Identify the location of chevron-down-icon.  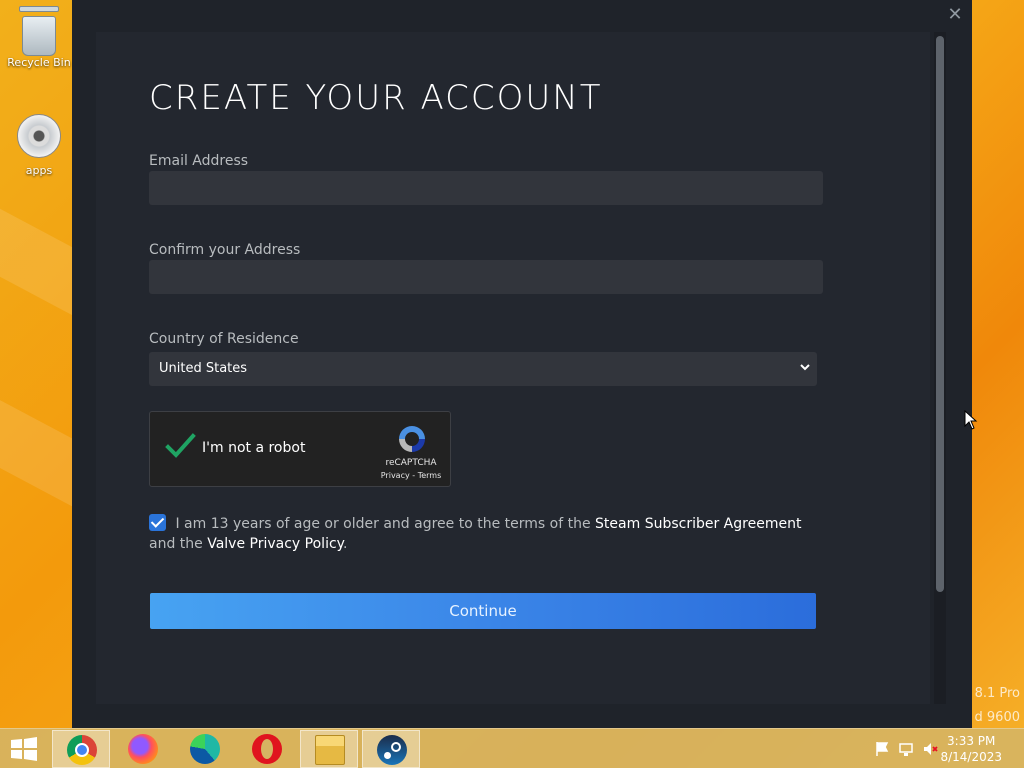
(805, 369).